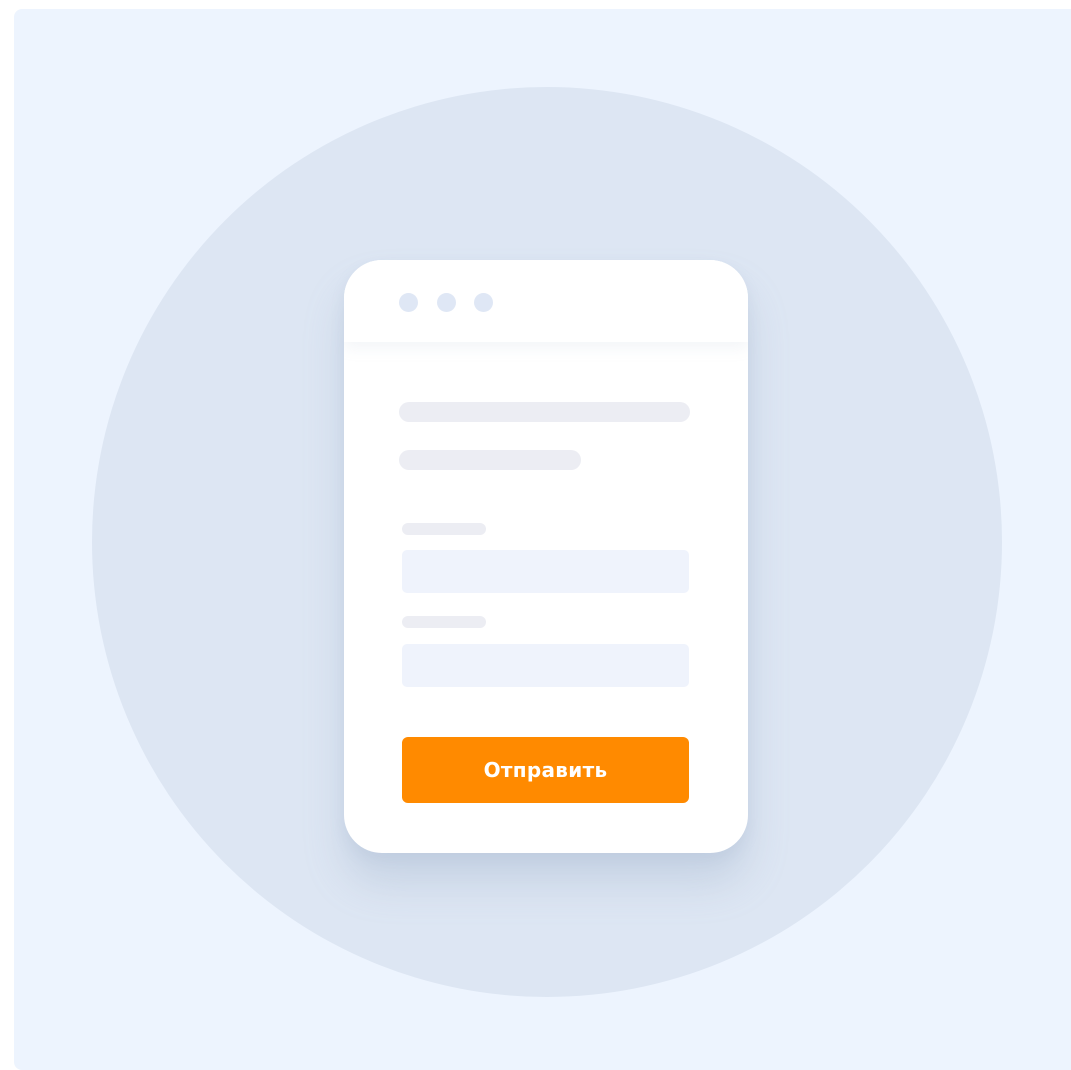 This screenshot has width=1071, height=1070. I want to click on submit-button: Отправить, so click(545, 770).